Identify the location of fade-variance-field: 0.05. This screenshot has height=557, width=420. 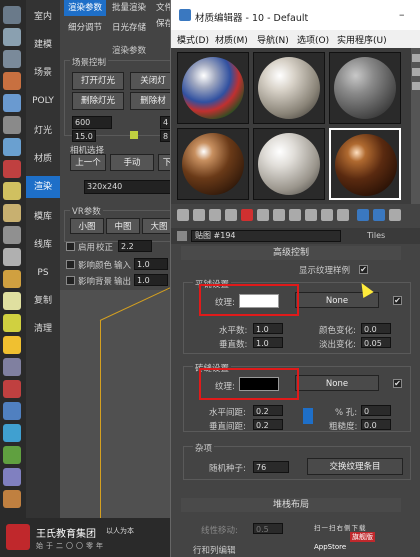
(376, 342).